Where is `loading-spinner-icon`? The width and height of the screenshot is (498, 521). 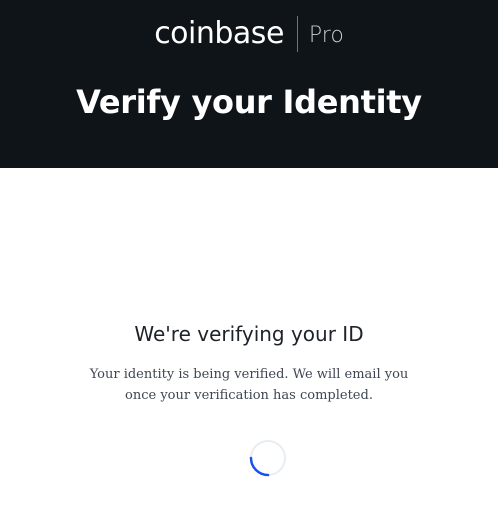
loading-spinner-icon is located at coordinates (267, 458).